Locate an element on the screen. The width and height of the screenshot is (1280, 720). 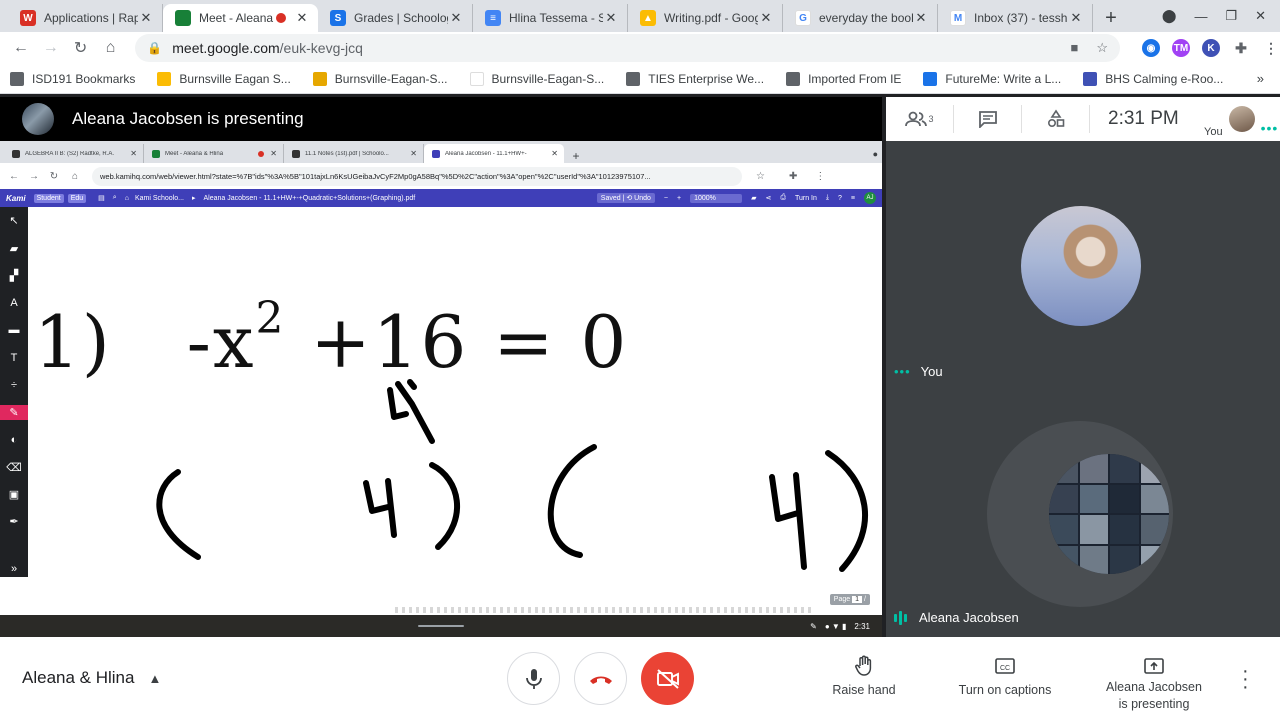
captions-icon: CC is located at coordinates (1005, 666).